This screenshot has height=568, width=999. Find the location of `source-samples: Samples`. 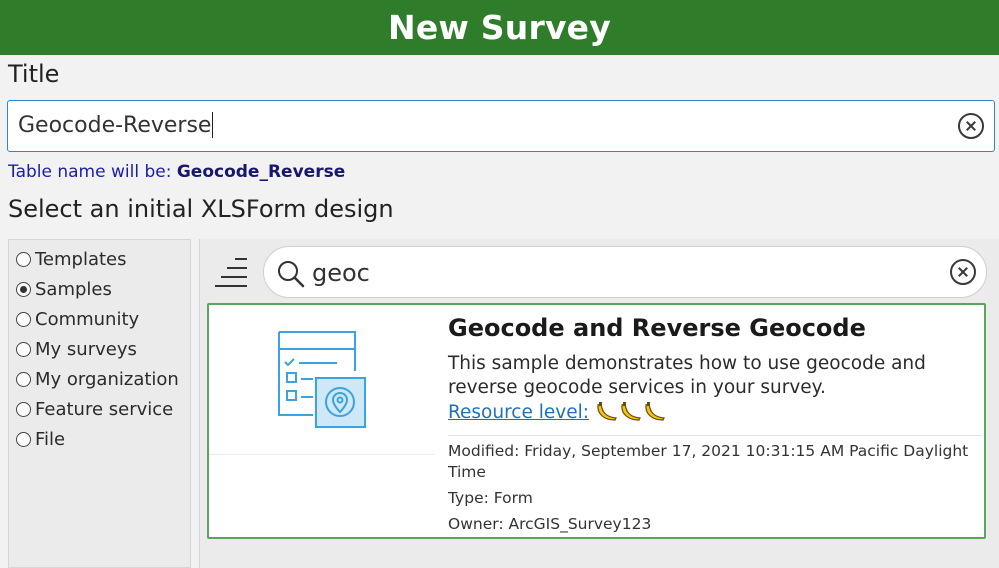

source-samples: Samples is located at coordinates (64, 289).